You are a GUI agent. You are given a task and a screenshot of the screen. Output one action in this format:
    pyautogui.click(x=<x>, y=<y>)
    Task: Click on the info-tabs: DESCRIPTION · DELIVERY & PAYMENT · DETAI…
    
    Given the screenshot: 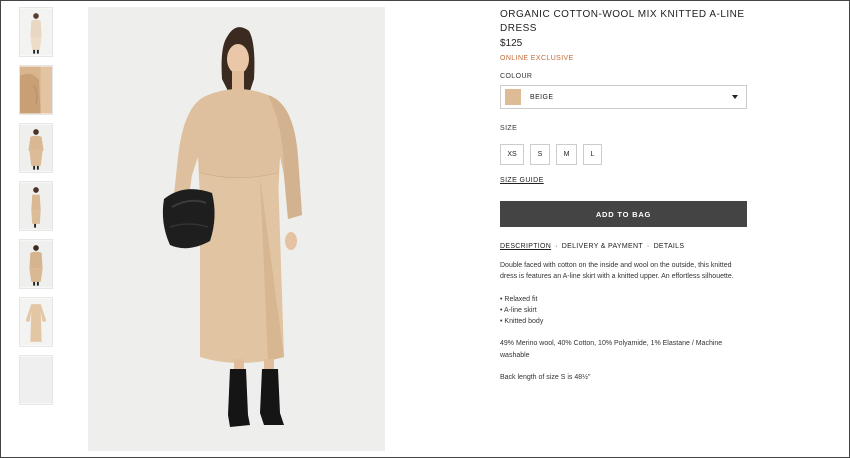 What is the action you would take?
    pyautogui.click(x=624, y=246)
    